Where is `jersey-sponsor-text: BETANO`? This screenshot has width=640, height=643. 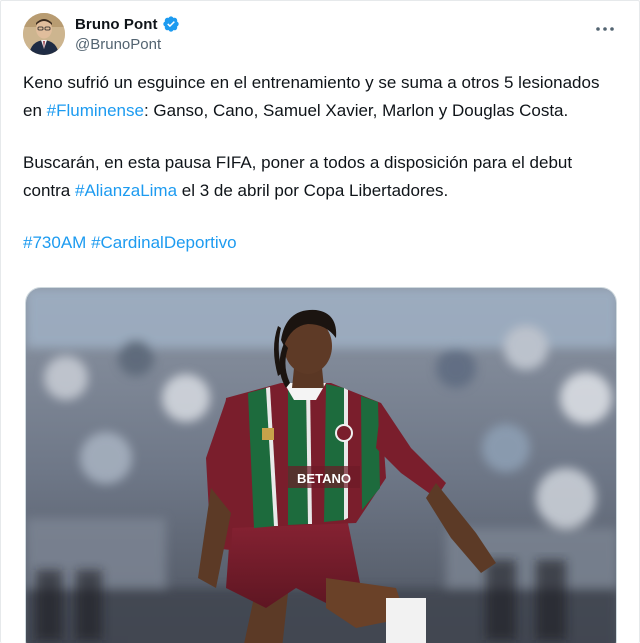
jersey-sponsor-text: BETANO is located at coordinates (324, 478).